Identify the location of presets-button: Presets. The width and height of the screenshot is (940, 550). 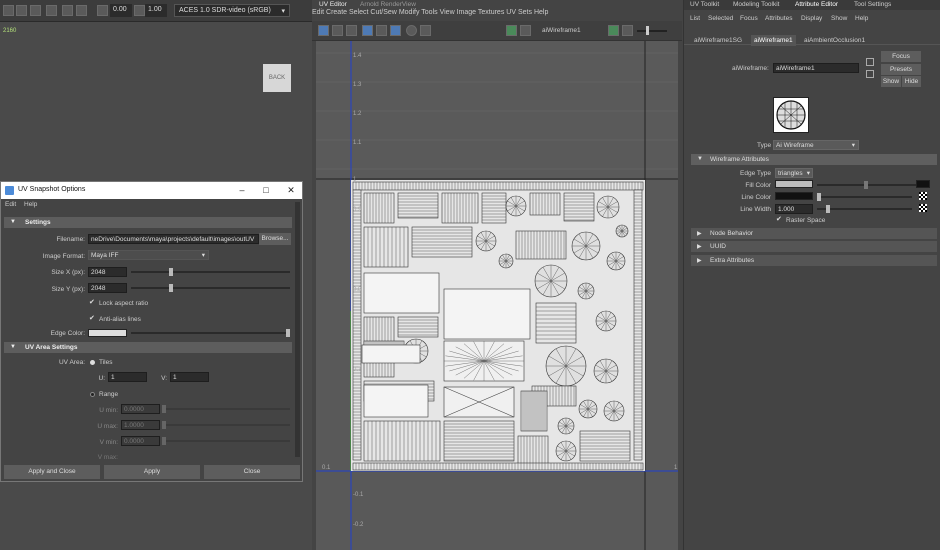
(901, 69).